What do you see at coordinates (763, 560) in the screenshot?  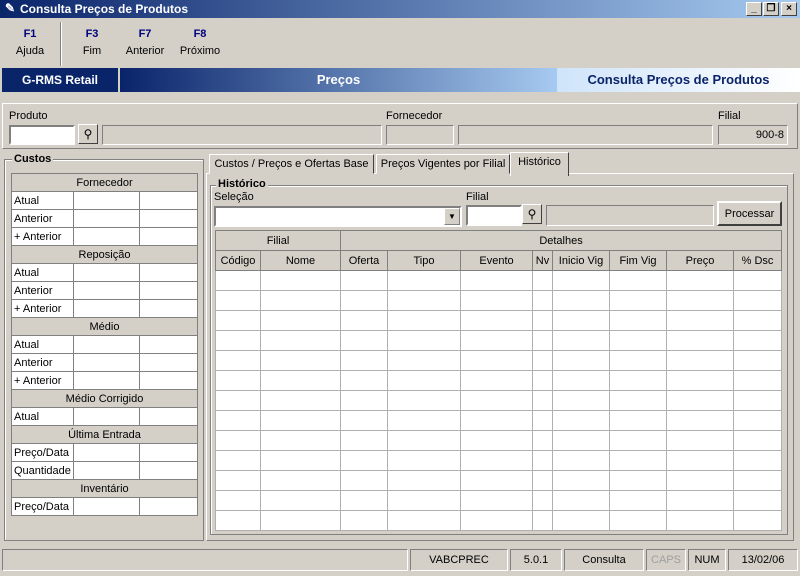 I see `status-date: 13/02/06` at bounding box center [763, 560].